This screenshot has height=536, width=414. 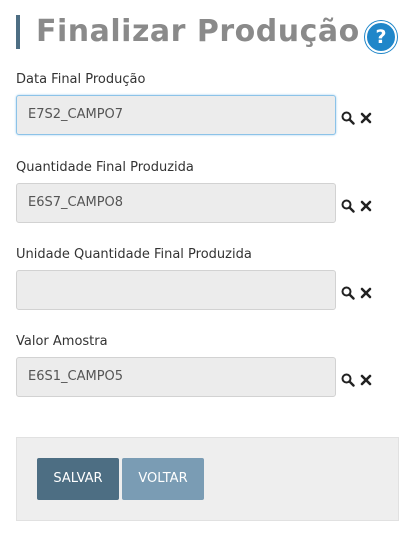 I want to click on save-button: SALVAR, so click(x=78, y=479).